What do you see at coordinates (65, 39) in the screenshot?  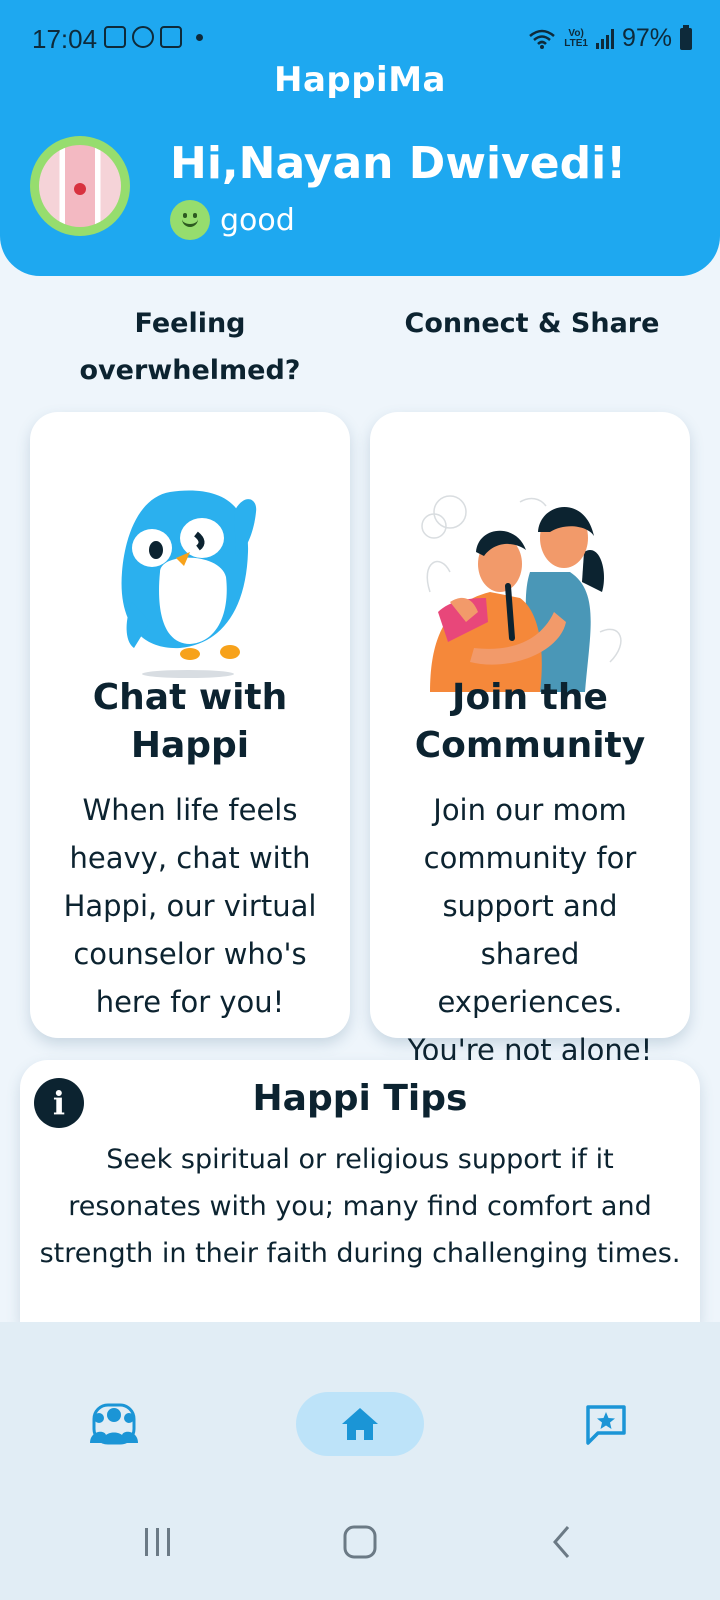 I see `status-time: 17:04` at bounding box center [65, 39].